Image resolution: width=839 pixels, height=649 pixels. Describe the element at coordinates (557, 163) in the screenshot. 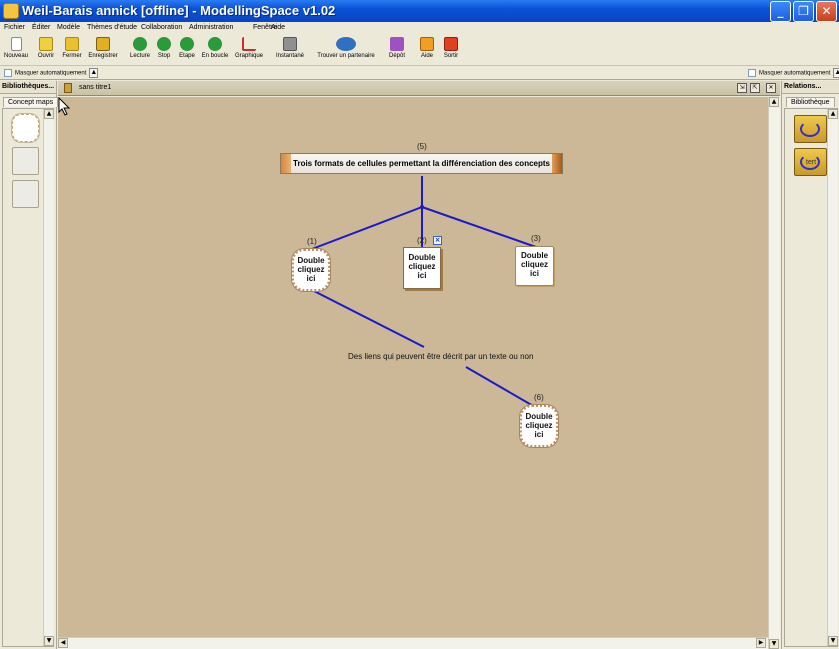

I see `title-band-right` at that location.